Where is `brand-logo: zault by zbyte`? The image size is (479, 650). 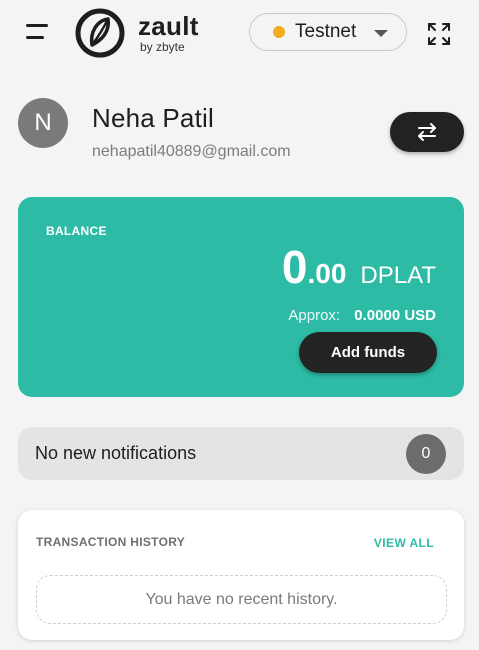
brand-logo: zault by zbyte is located at coordinates (139, 33).